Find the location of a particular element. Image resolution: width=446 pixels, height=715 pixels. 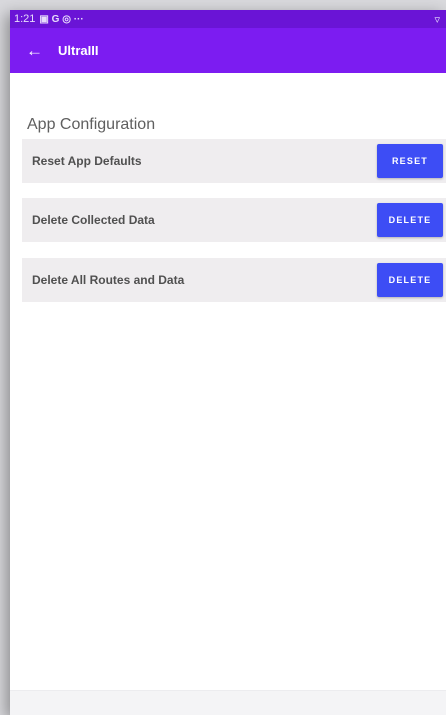

status-bar: 1:21 ▣ G ◎ ··· ▿ is located at coordinates (228, 19).